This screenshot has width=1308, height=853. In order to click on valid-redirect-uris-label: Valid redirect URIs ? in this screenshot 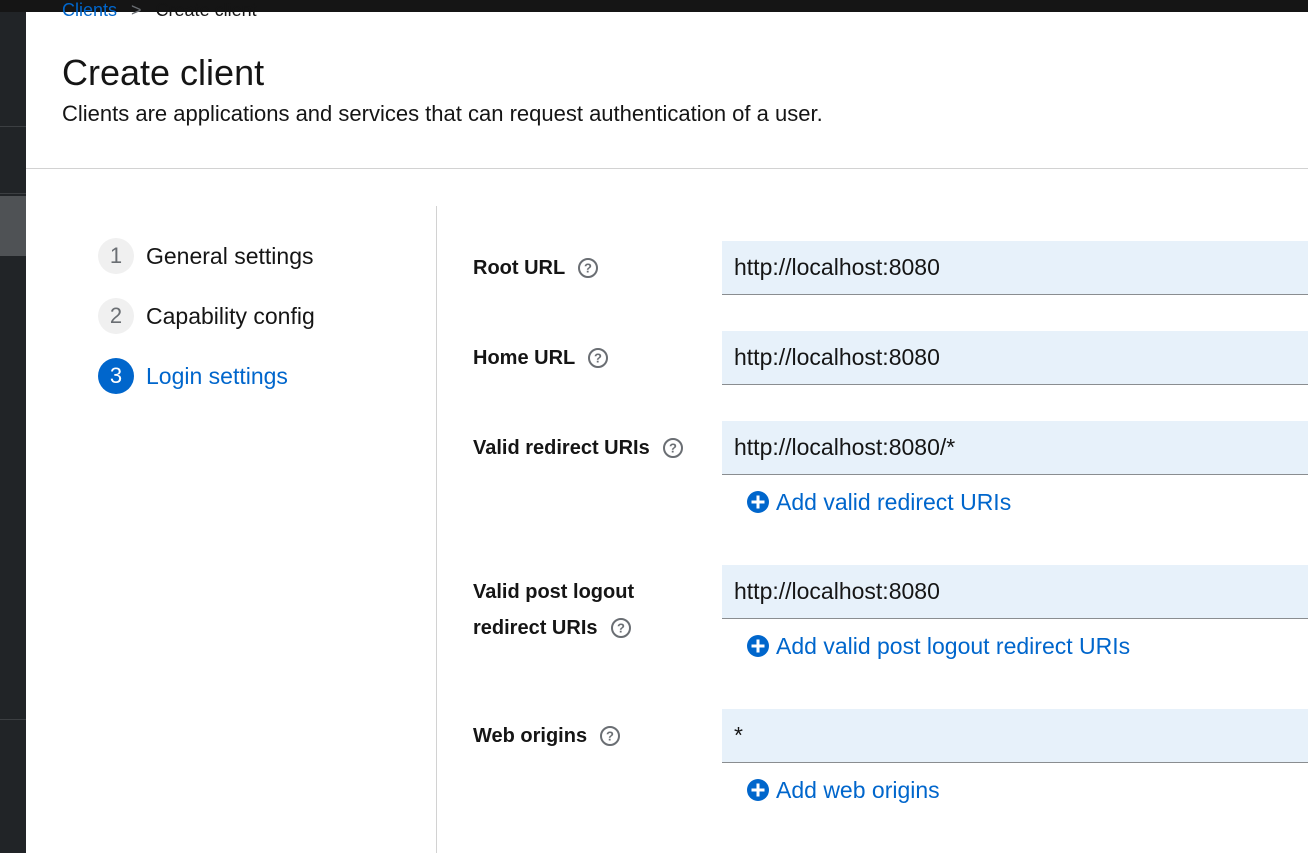, I will do `click(578, 448)`.